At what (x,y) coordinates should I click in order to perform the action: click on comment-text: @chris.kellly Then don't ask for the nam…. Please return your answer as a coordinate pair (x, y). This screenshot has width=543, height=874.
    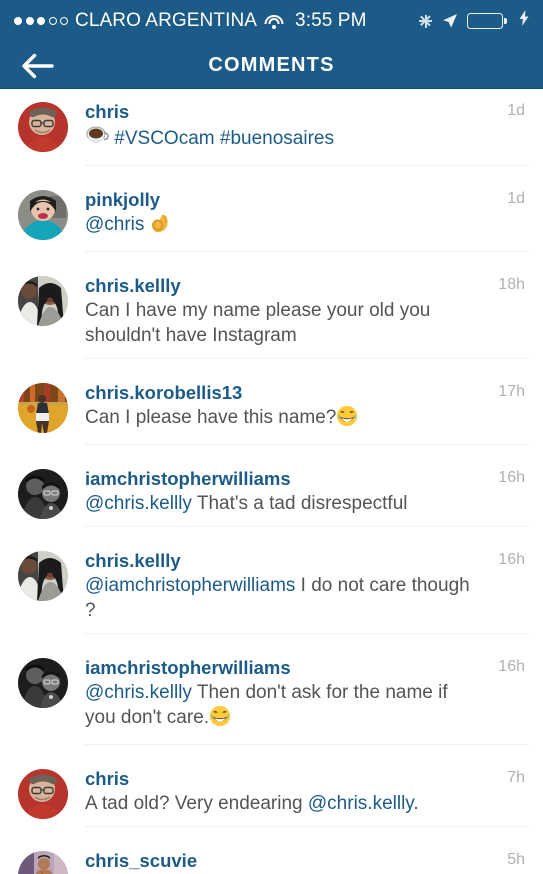
    Looking at the image, I should click on (307, 707).